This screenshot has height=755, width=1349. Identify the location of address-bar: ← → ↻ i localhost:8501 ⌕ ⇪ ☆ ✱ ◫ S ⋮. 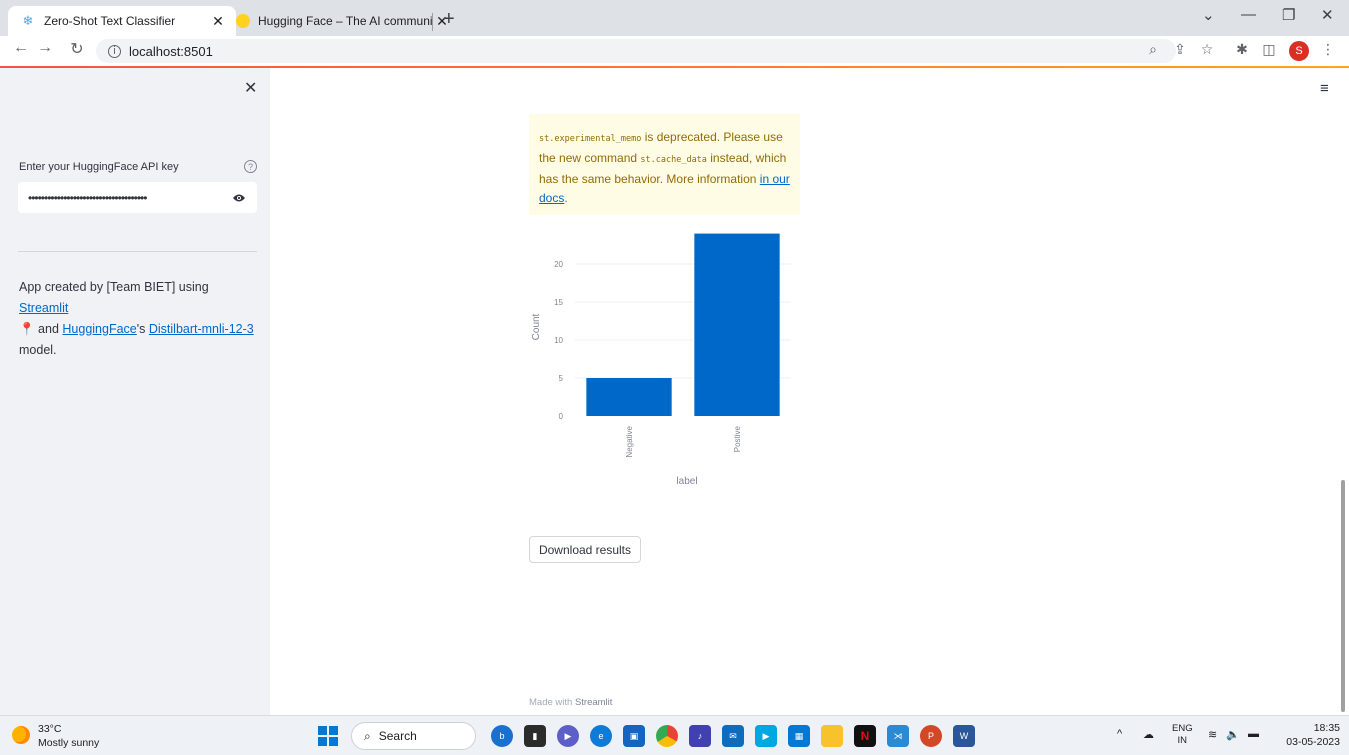
(674, 51).